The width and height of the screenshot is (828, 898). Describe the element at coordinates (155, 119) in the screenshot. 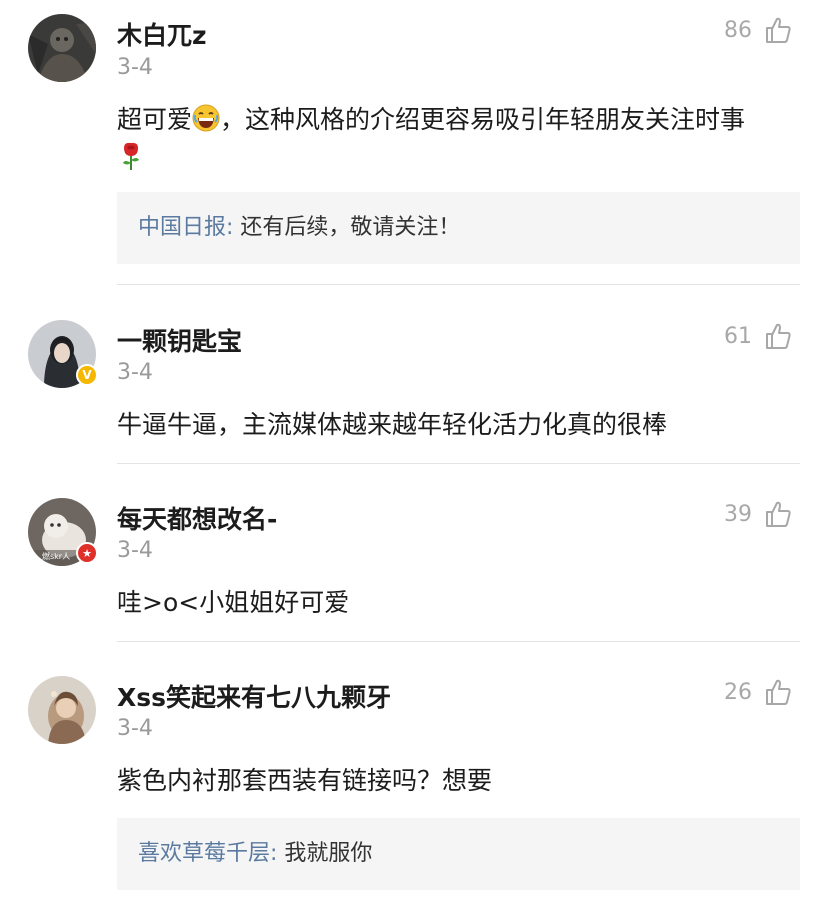

I see `comment-text-part: 超可爱` at that location.